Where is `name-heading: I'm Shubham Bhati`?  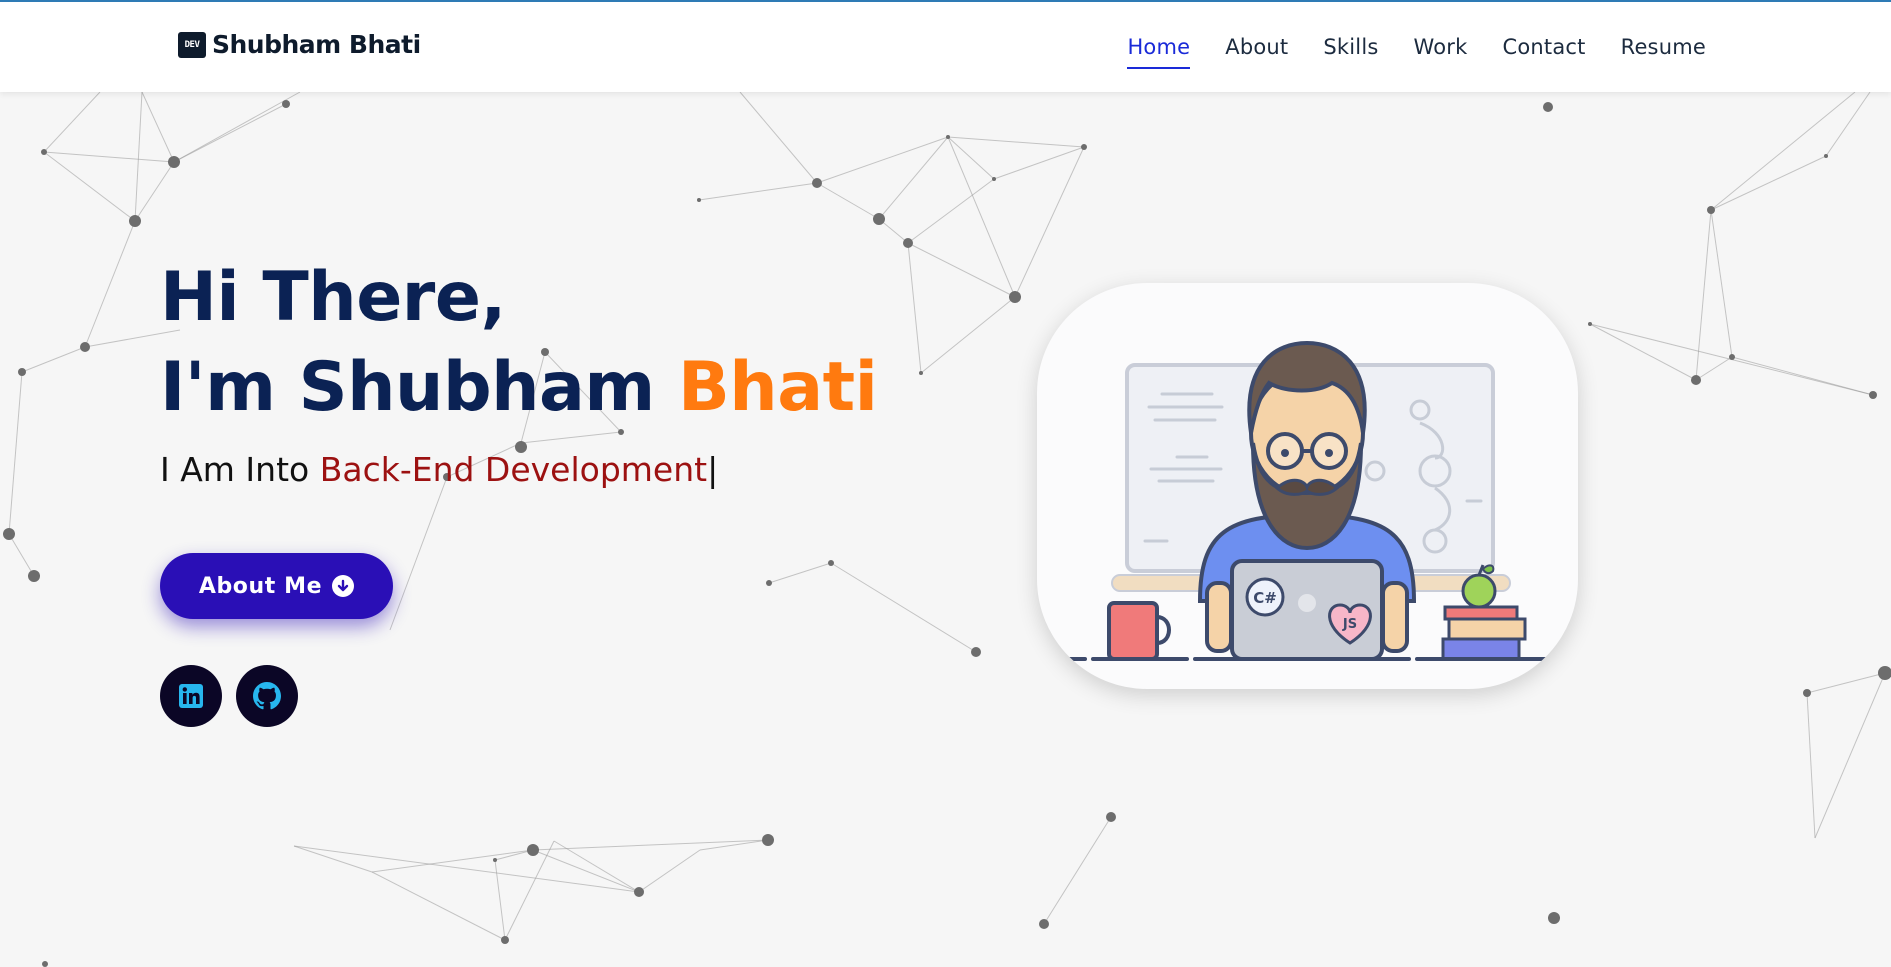 name-heading: I'm Shubham Bhati is located at coordinates (519, 388).